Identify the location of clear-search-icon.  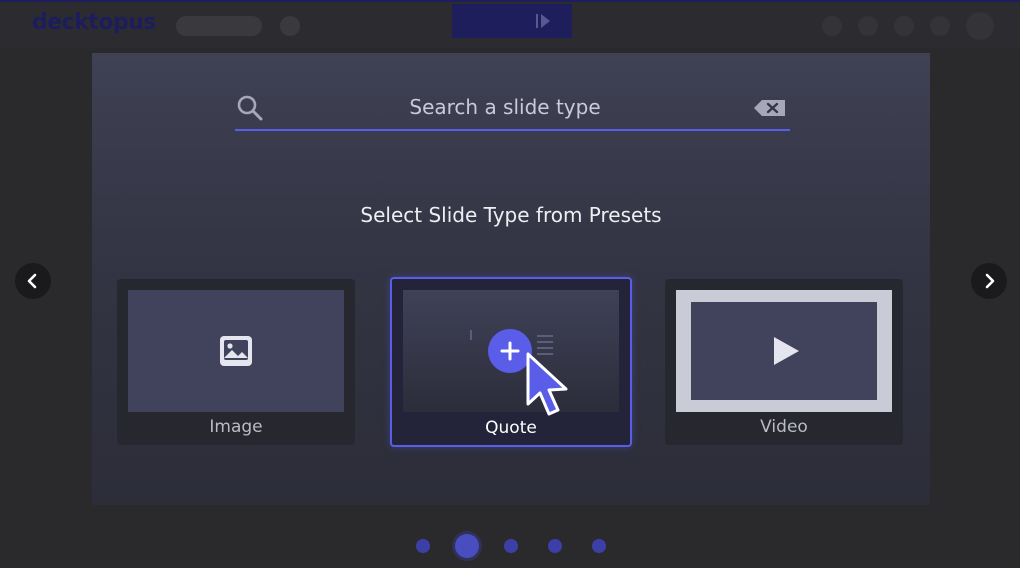
(770, 108).